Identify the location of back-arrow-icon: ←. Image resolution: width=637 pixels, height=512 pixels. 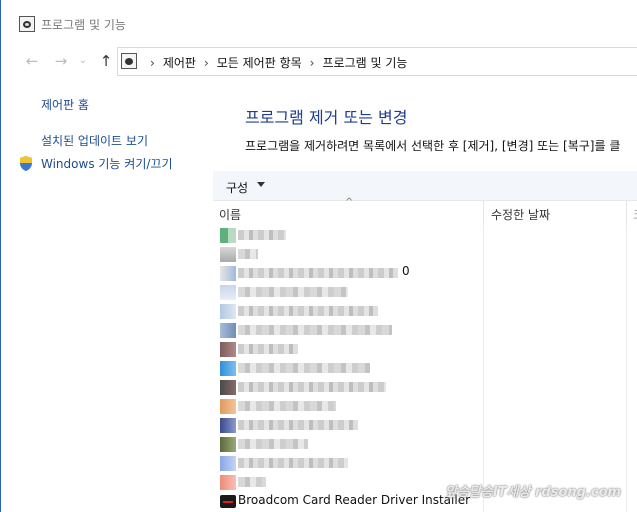
(32, 61).